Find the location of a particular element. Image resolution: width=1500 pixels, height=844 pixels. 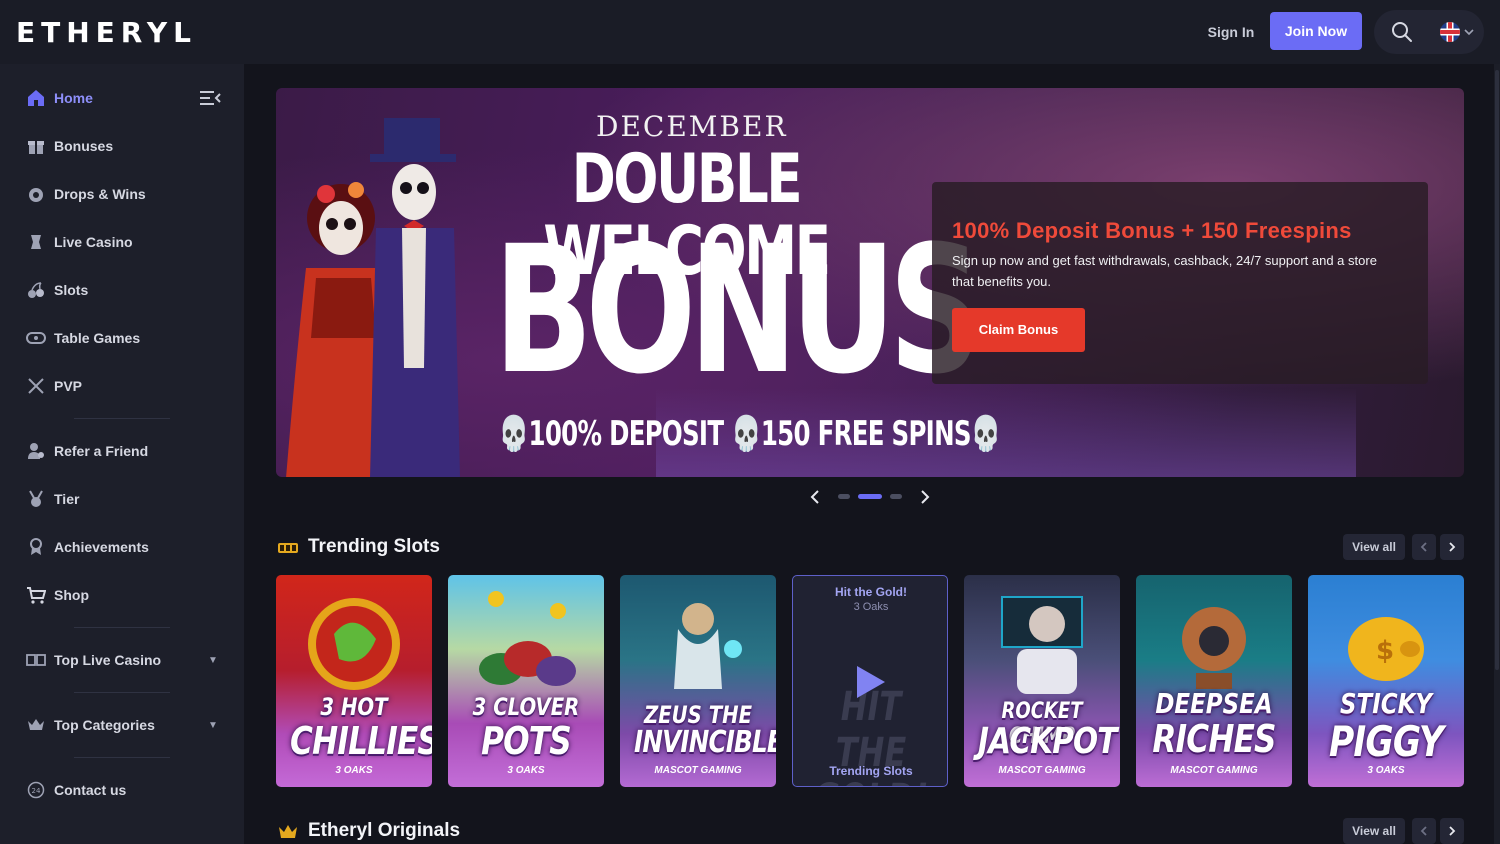

trending-next-icon is located at coordinates (1452, 547).